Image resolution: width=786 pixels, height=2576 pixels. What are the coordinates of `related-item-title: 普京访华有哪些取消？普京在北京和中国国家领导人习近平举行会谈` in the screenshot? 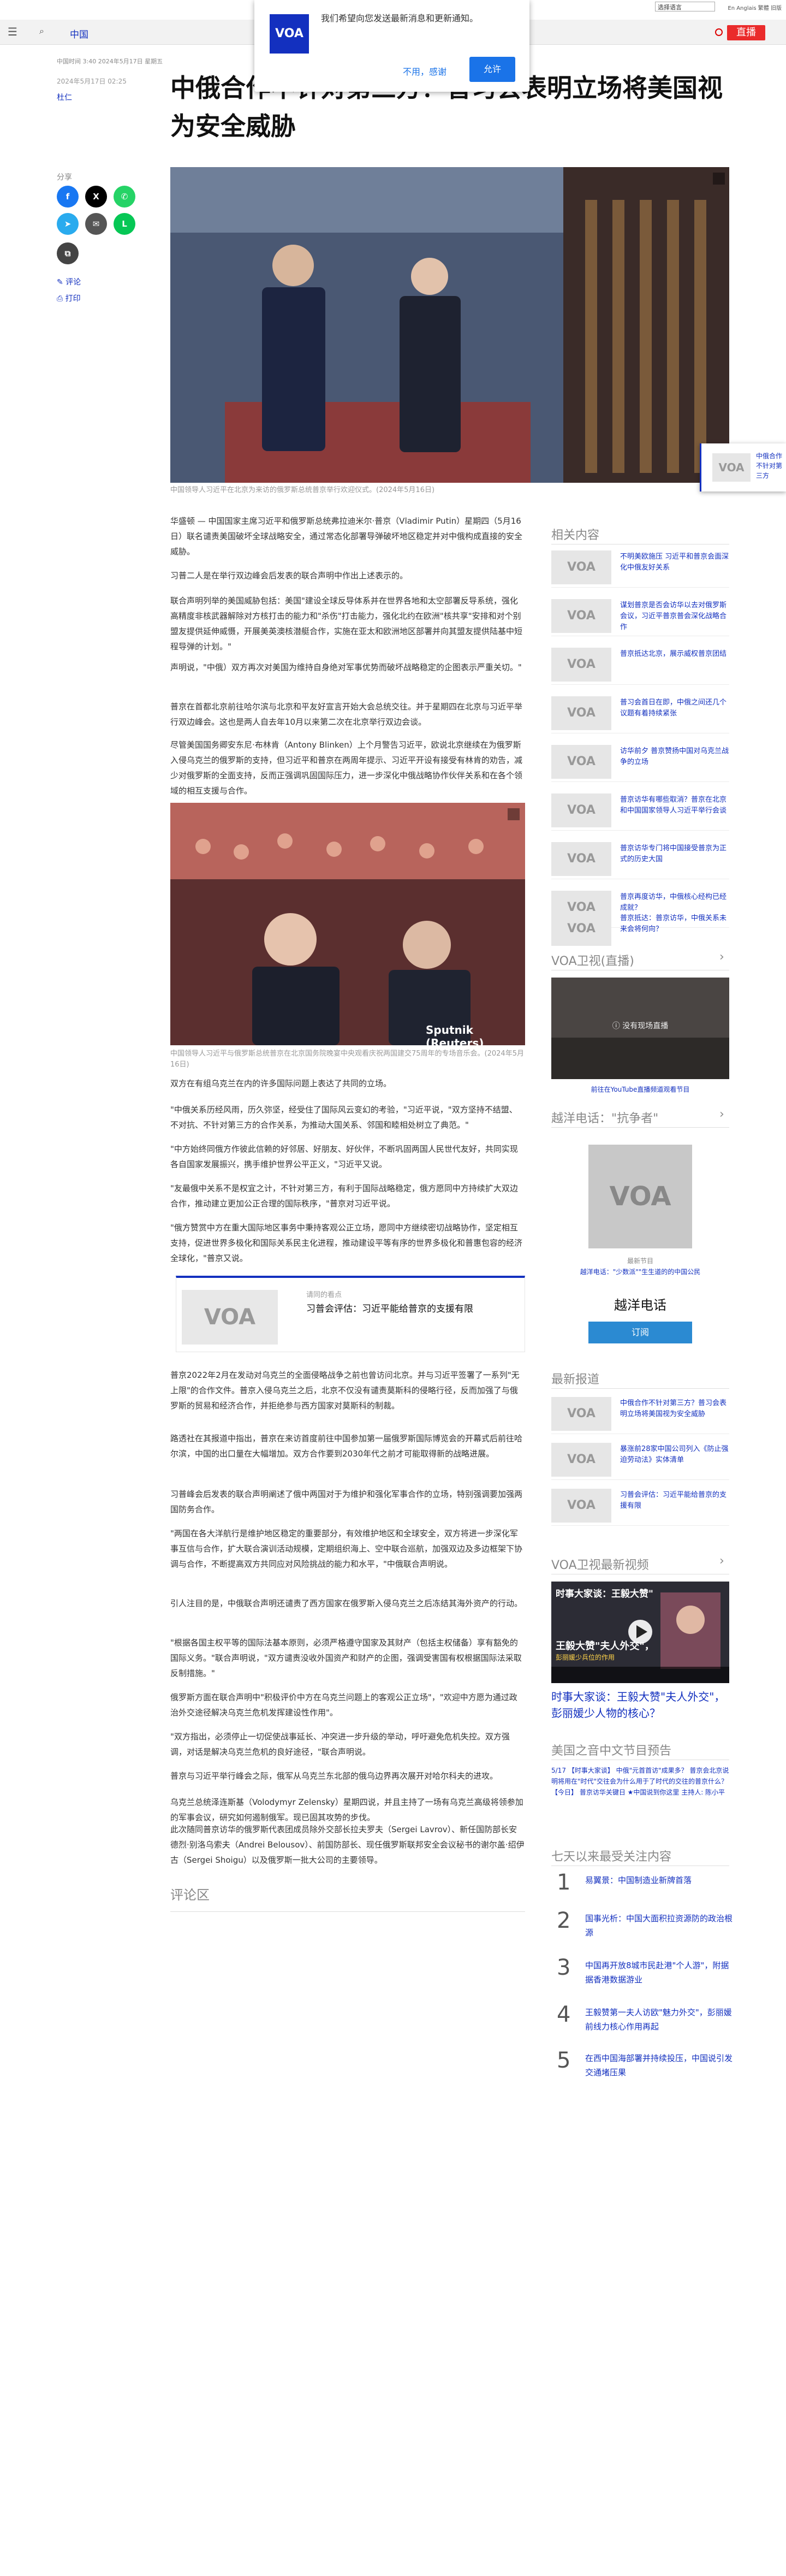 It's located at (674, 806).